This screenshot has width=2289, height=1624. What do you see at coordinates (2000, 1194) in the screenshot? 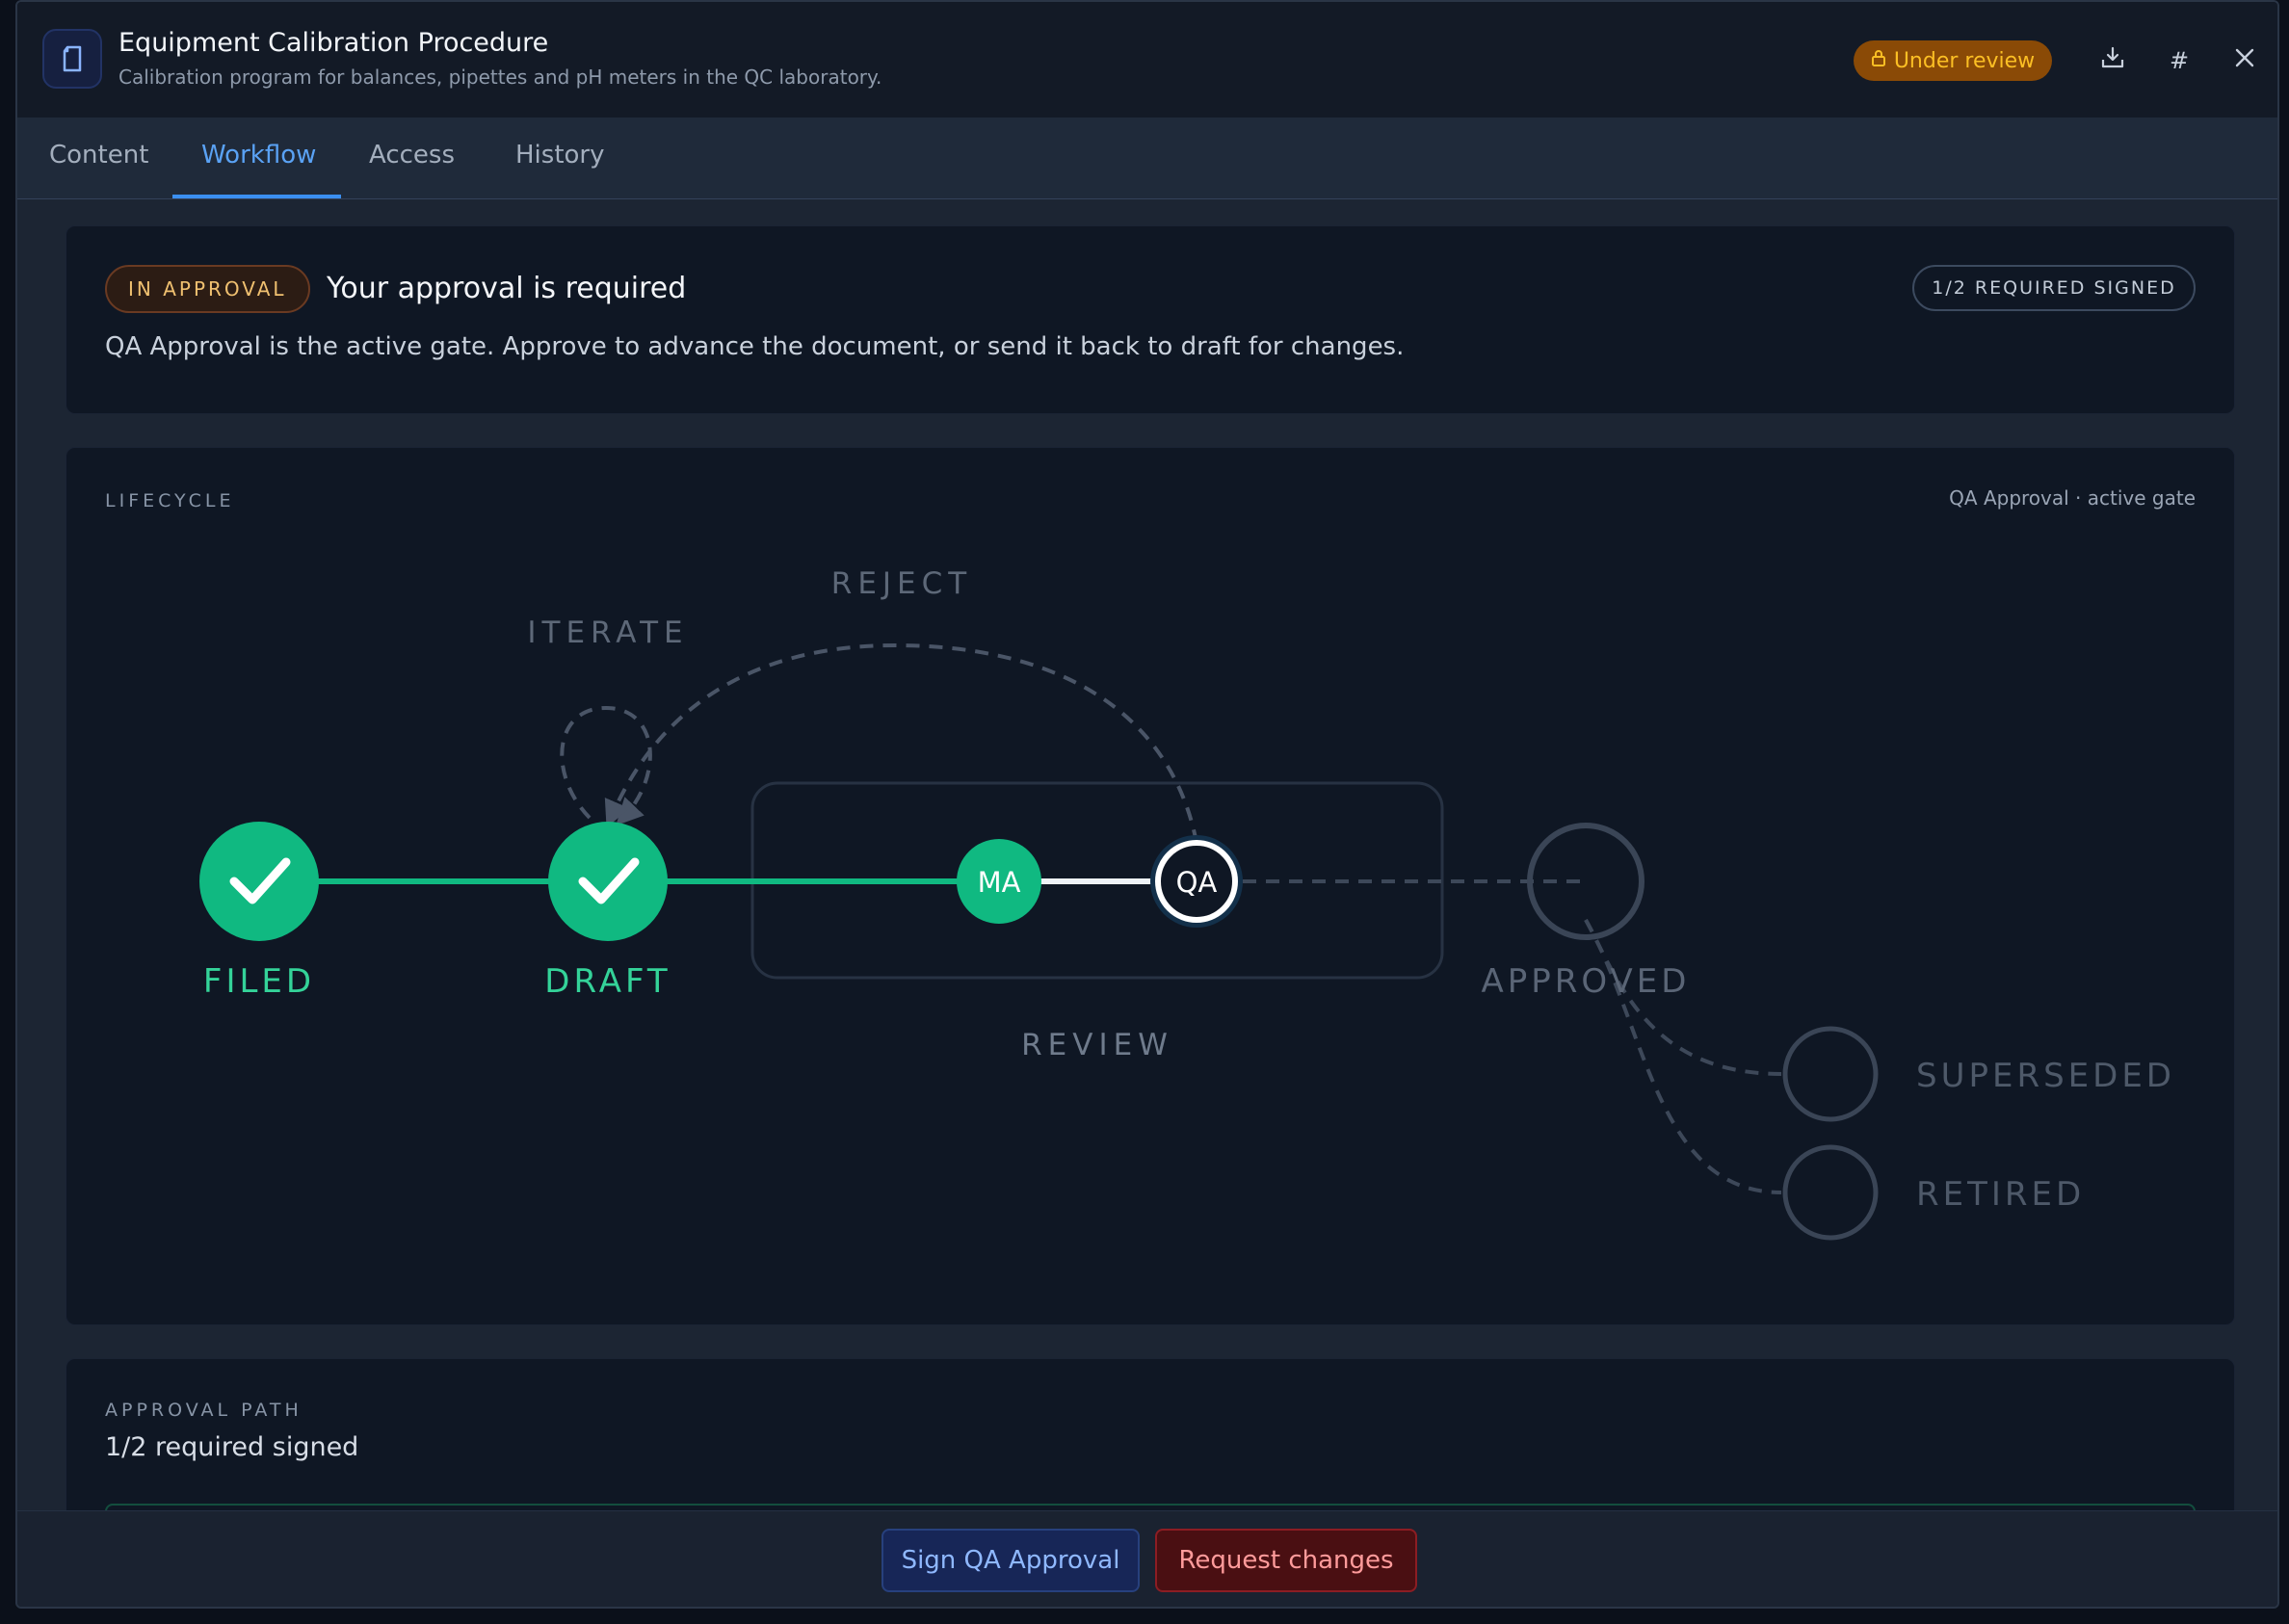
I see `retired-label: RETIRED` at bounding box center [2000, 1194].